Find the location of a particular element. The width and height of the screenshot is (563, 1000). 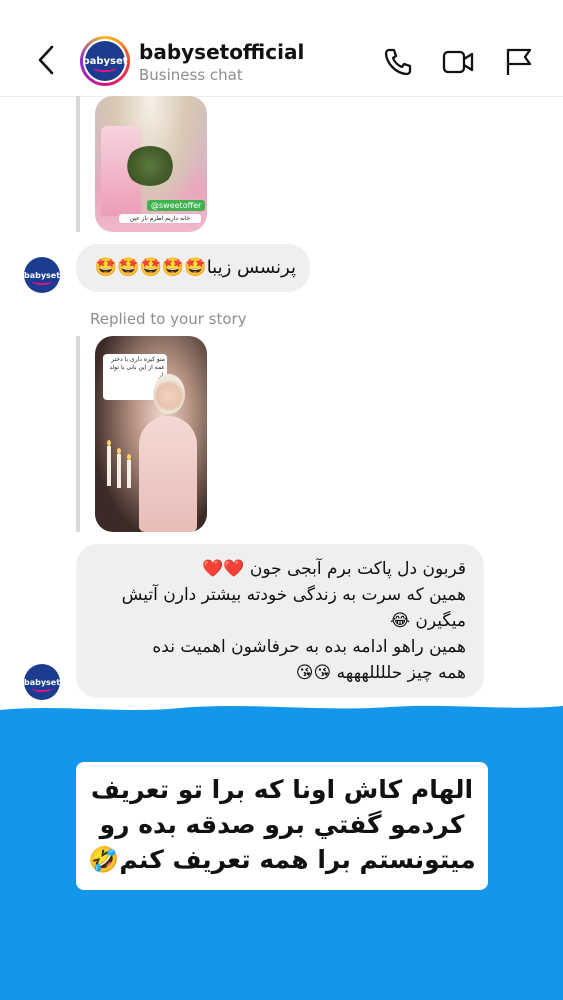

chat-type-label: Business chat is located at coordinates (191, 75).